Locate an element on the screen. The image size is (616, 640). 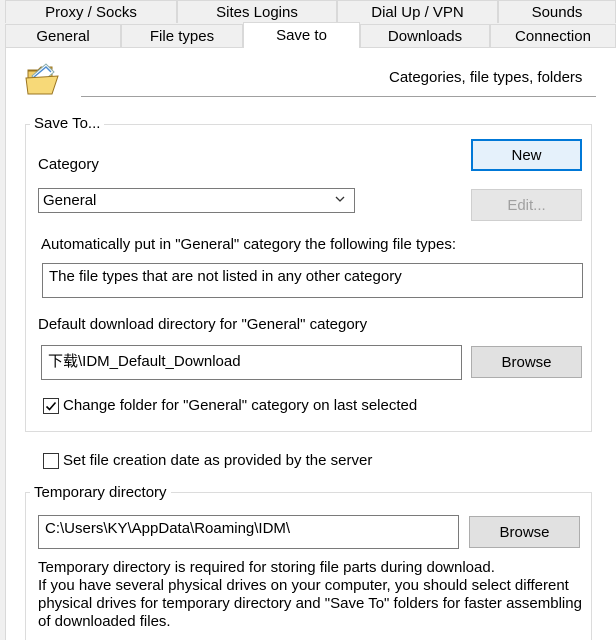
tab-proxy-socks: Proxy / Socks is located at coordinates (91, 11).